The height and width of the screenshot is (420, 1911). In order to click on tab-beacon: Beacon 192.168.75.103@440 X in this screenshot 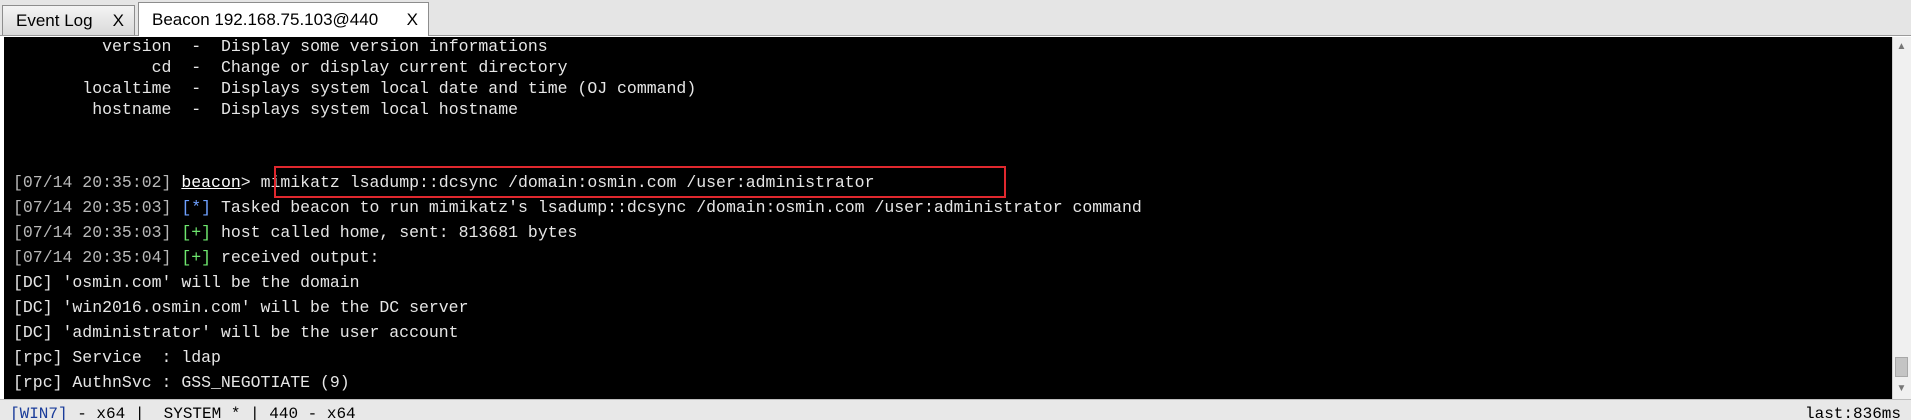, I will do `click(283, 19)`.